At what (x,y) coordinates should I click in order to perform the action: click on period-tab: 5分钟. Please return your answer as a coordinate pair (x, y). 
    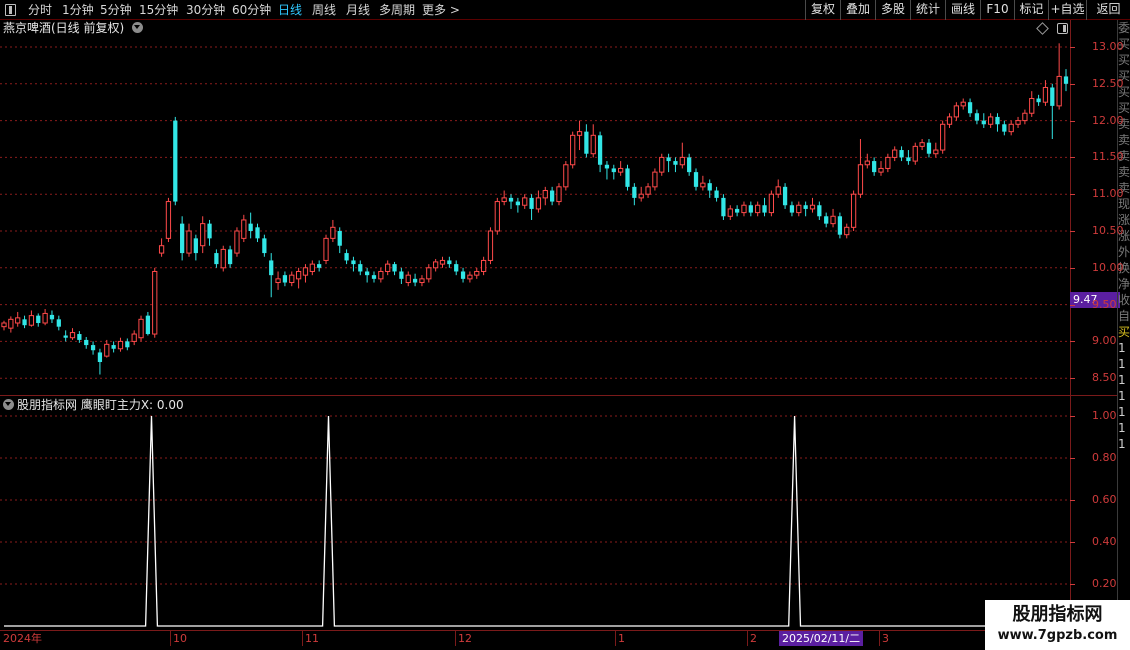
    Looking at the image, I should click on (116, 10).